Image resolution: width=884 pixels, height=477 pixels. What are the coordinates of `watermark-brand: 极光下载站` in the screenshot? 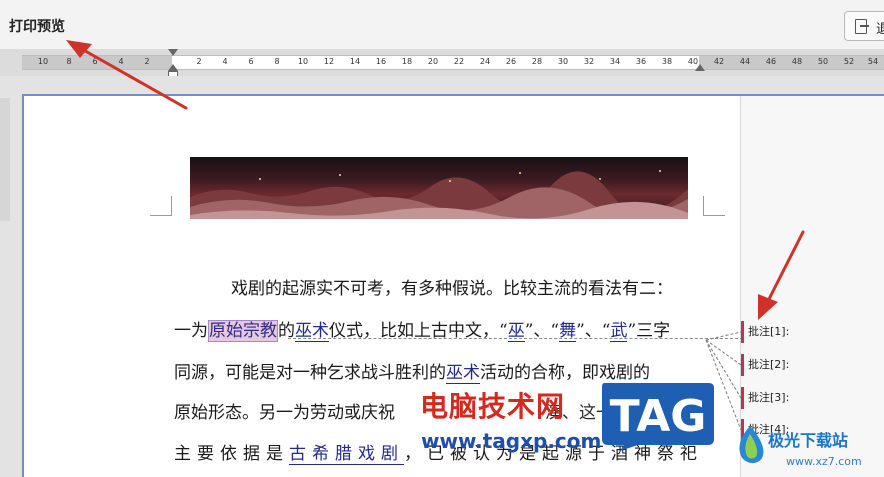 It's located at (808, 440).